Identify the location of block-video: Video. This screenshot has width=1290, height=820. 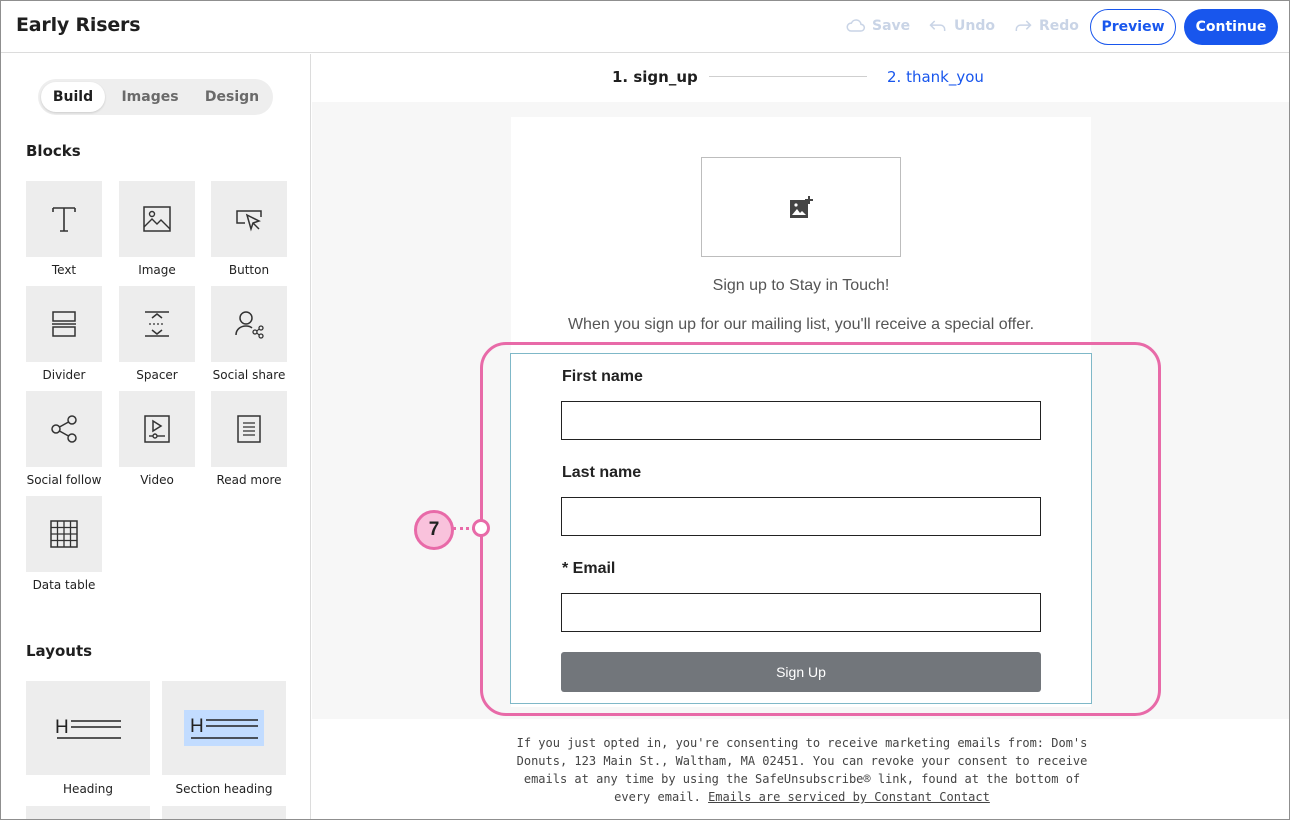
(157, 439).